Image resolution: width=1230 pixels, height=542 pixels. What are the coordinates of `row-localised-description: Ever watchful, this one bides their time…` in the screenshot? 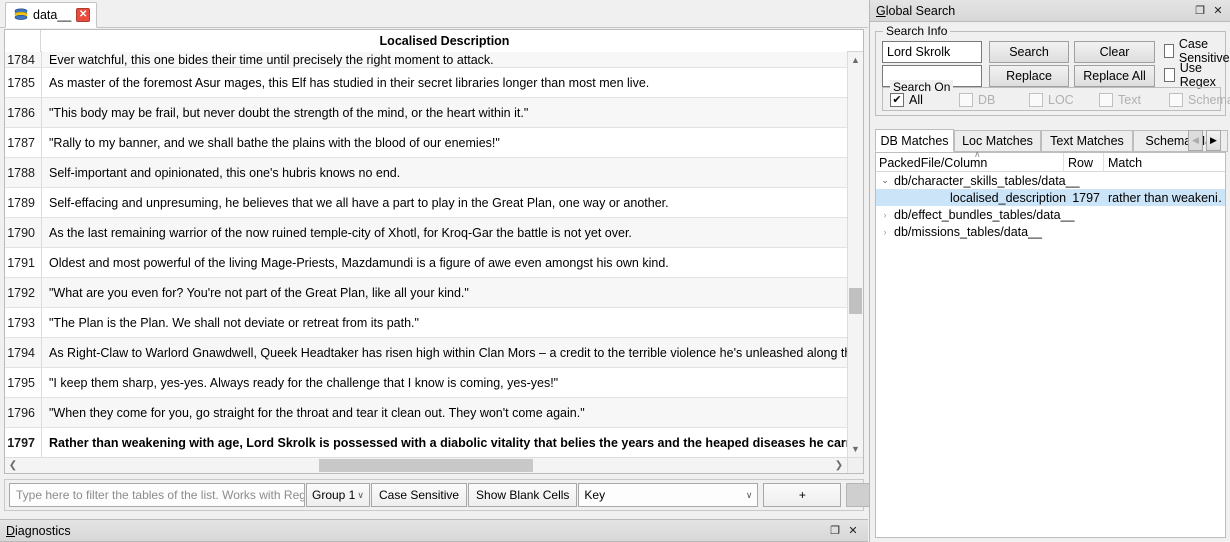 It's located at (444, 60).